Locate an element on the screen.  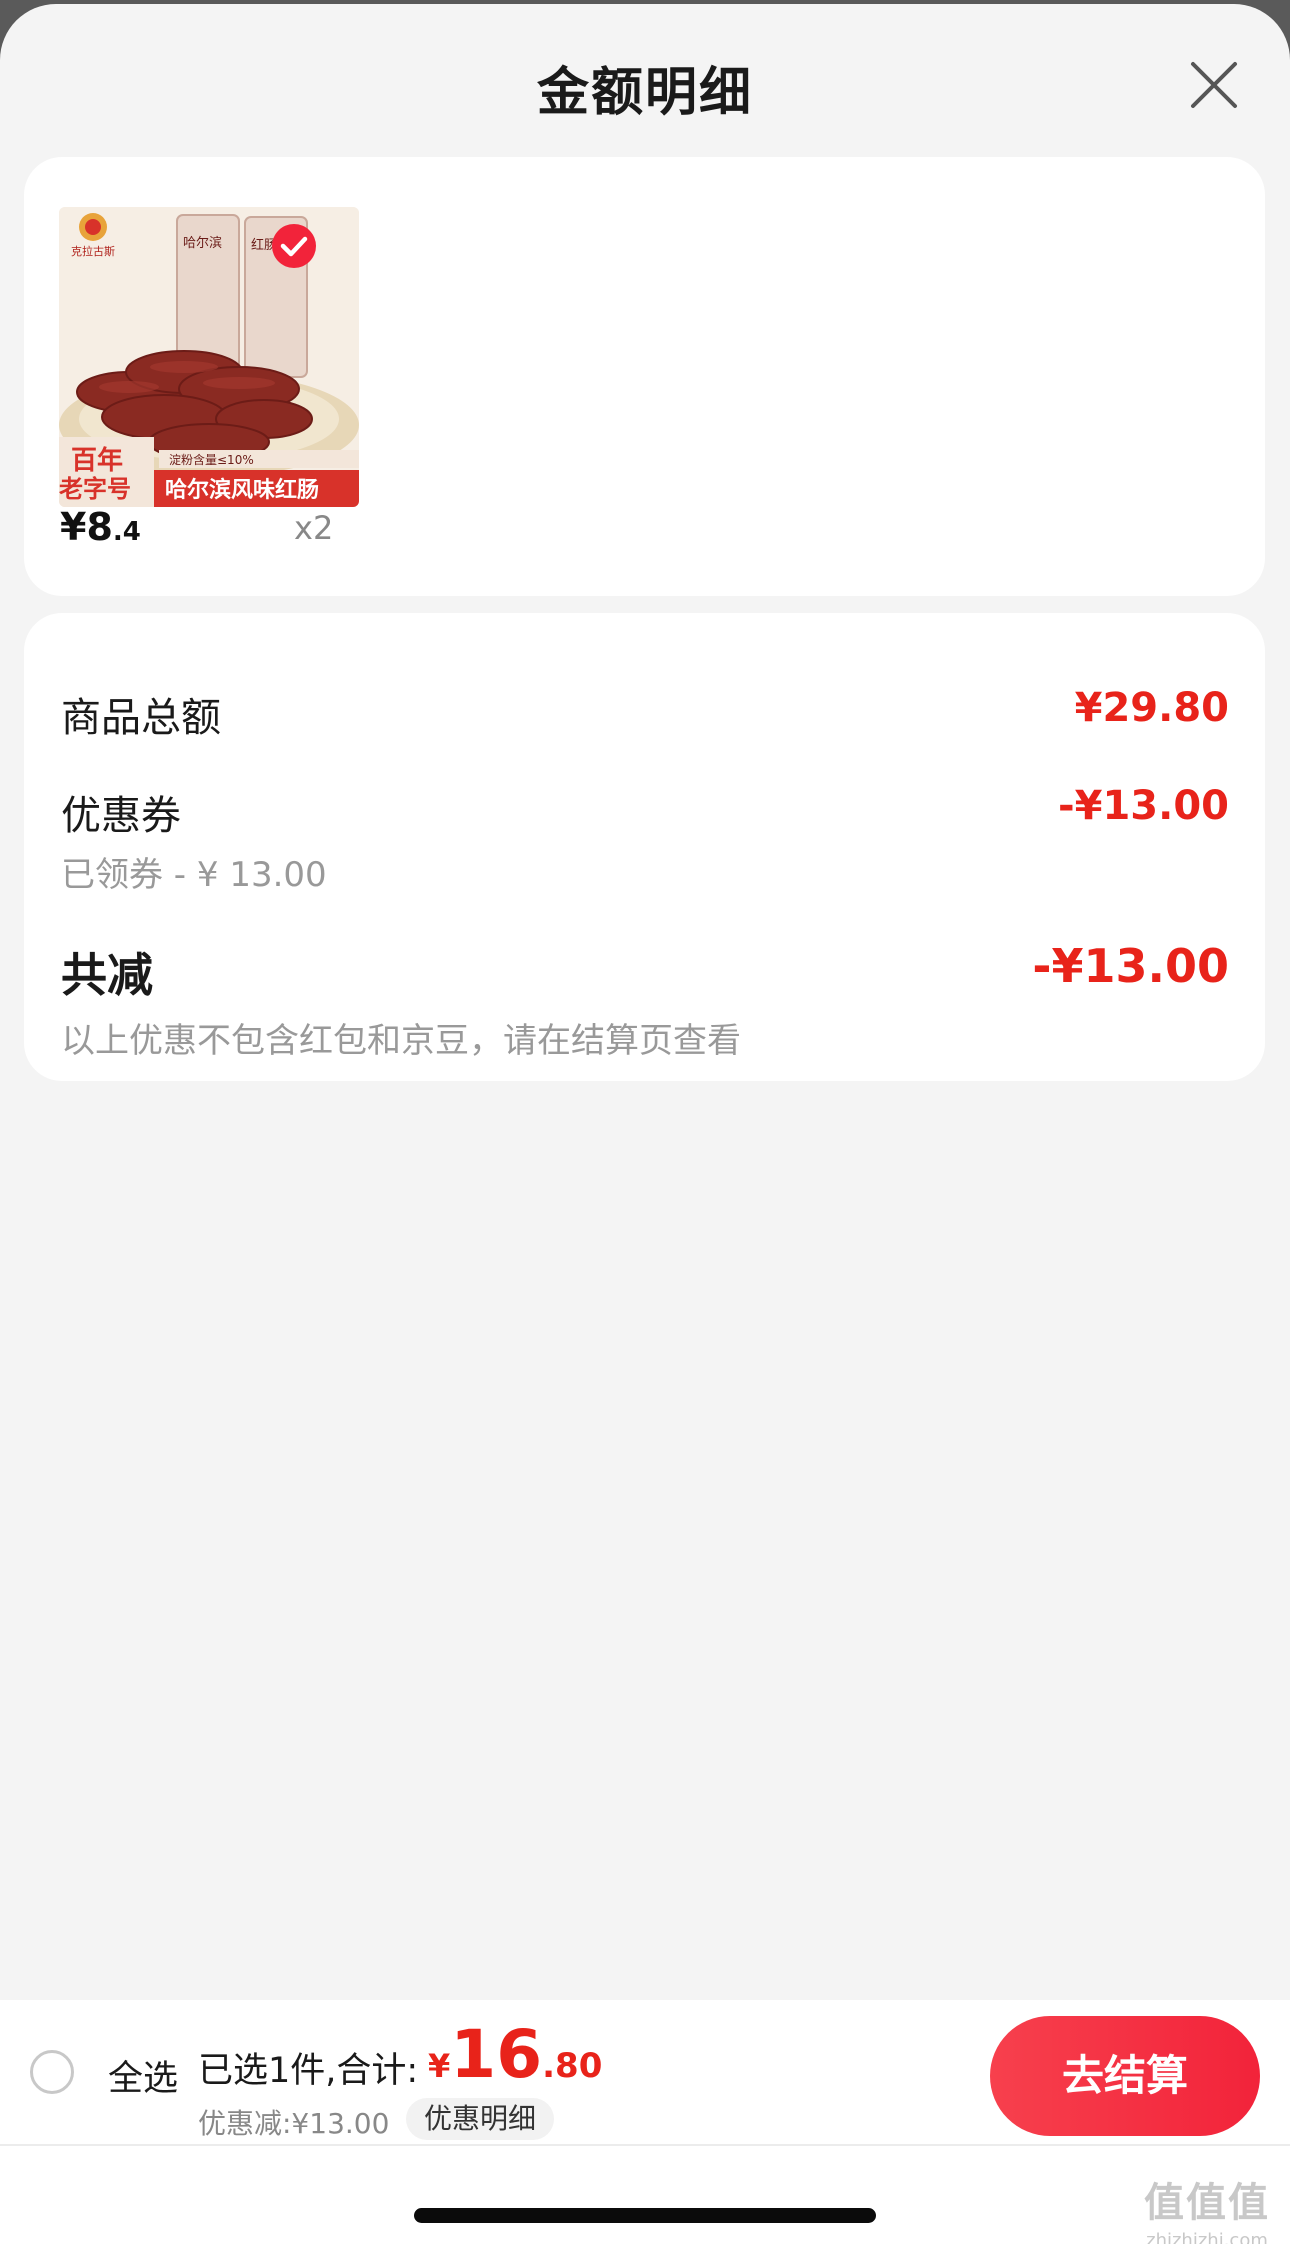
total-price: ¥16.80 is located at coordinates (515, 2054).